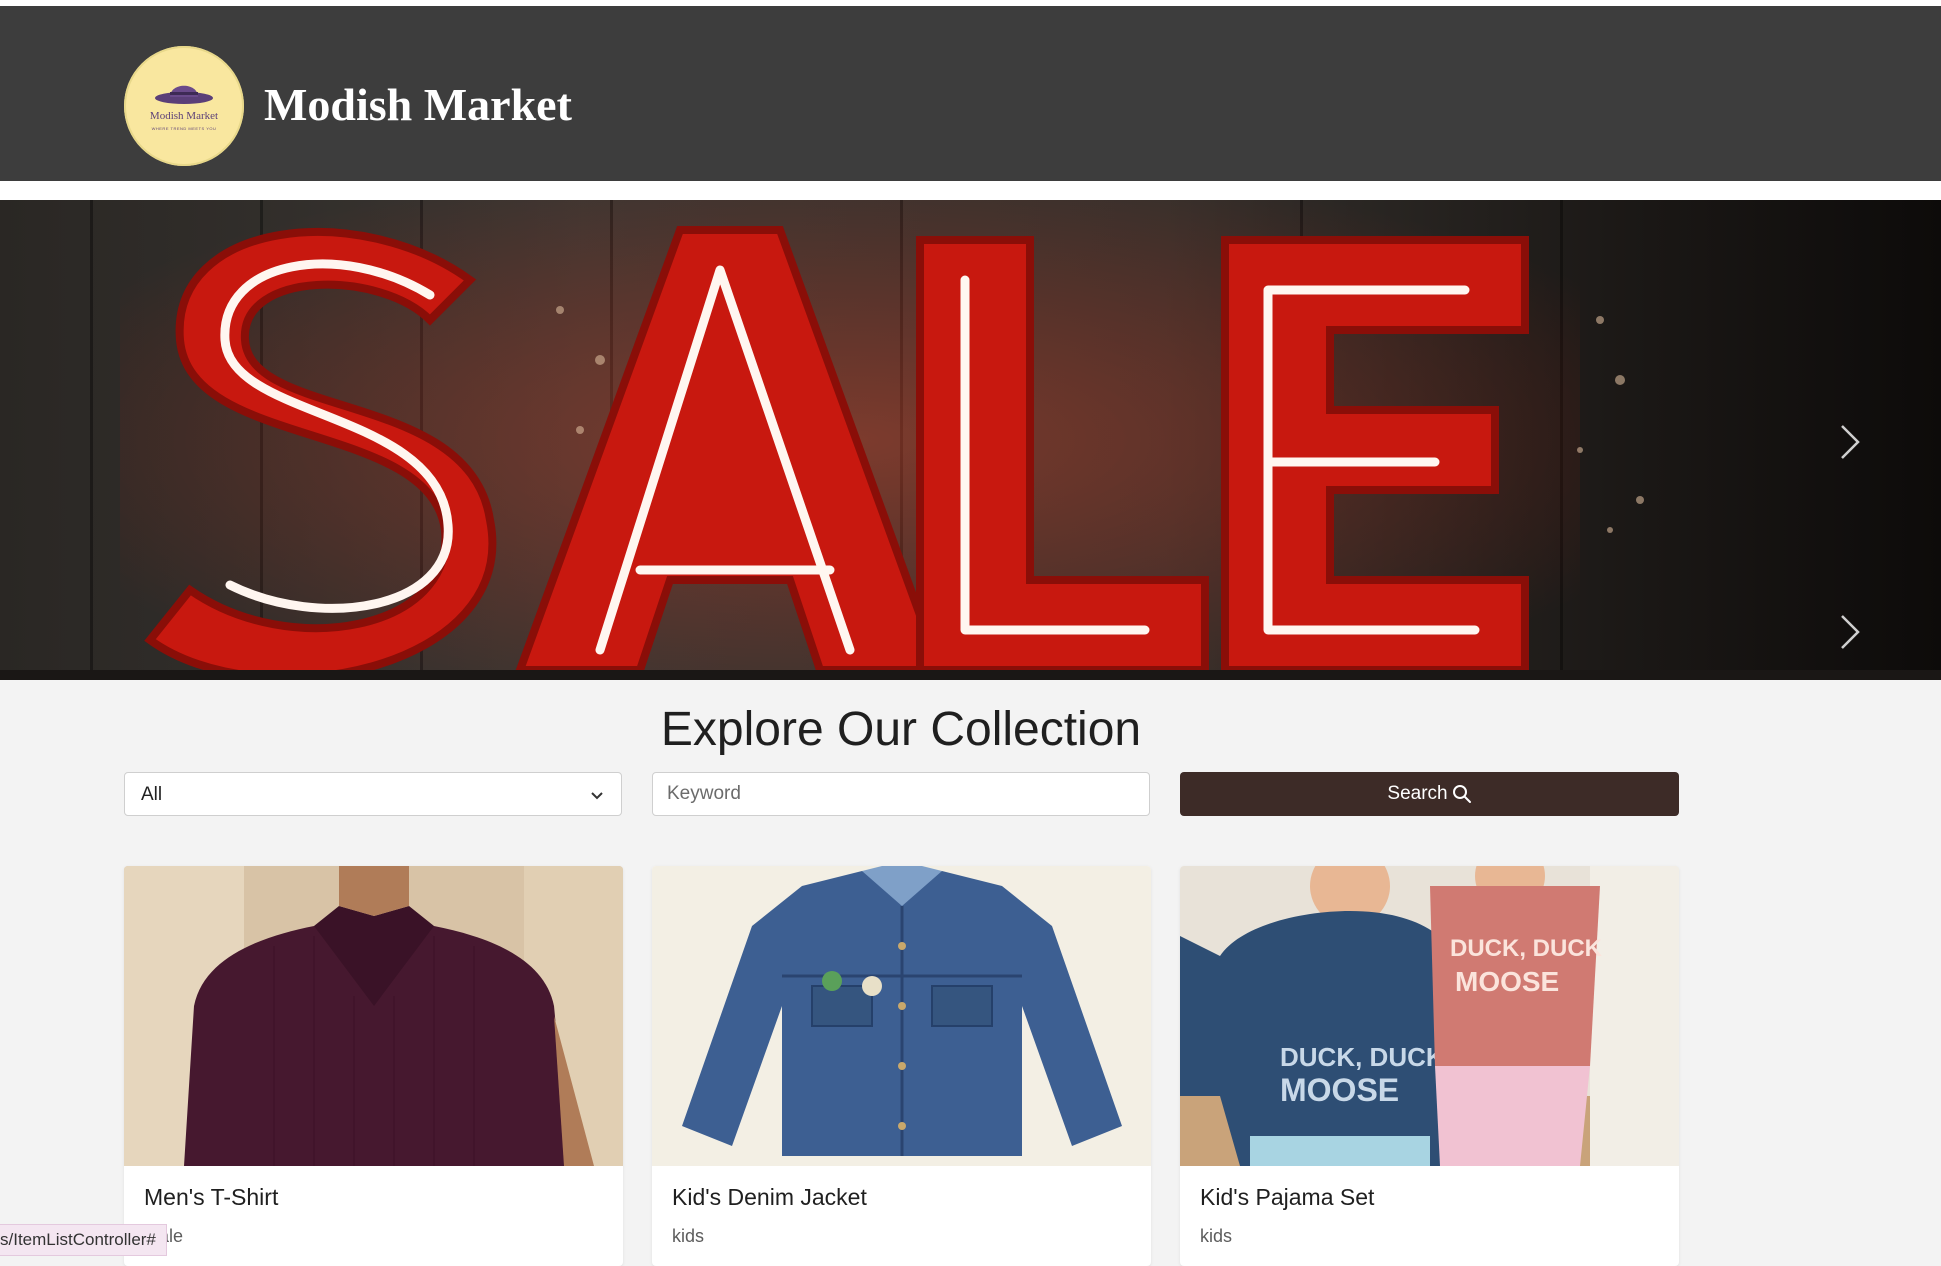 The width and height of the screenshot is (1941, 1266). I want to click on product-card: Men's T-Shirt male, so click(373, 1066).